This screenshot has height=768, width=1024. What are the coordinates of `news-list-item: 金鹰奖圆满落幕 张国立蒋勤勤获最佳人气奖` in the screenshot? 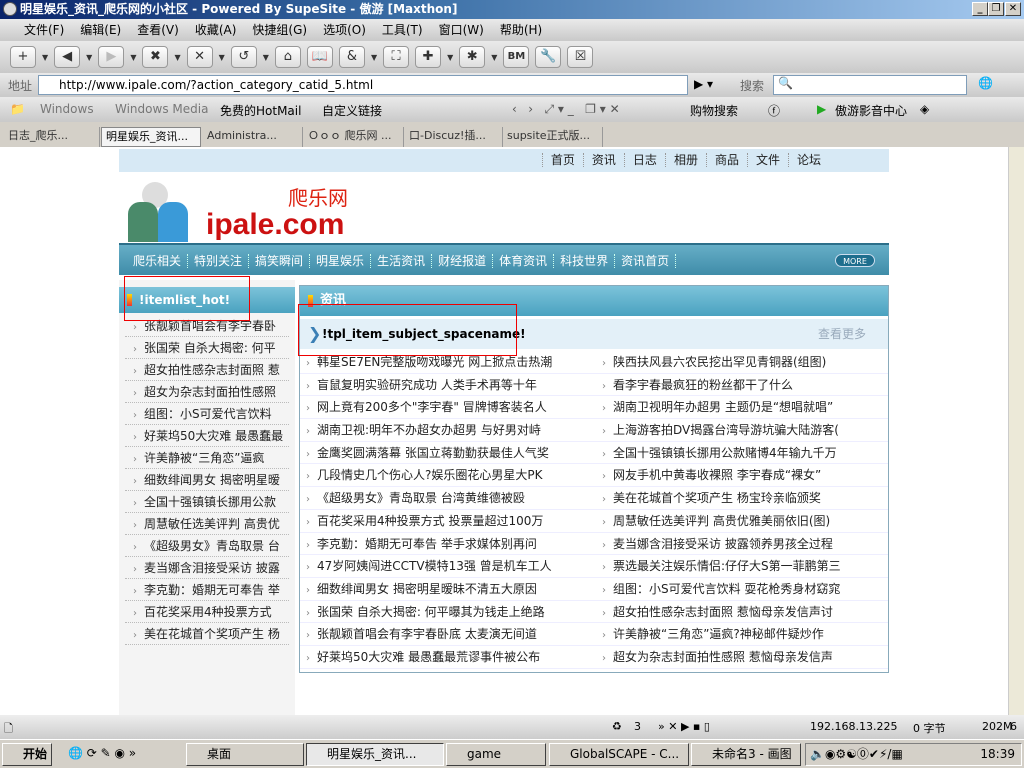 It's located at (448, 453).